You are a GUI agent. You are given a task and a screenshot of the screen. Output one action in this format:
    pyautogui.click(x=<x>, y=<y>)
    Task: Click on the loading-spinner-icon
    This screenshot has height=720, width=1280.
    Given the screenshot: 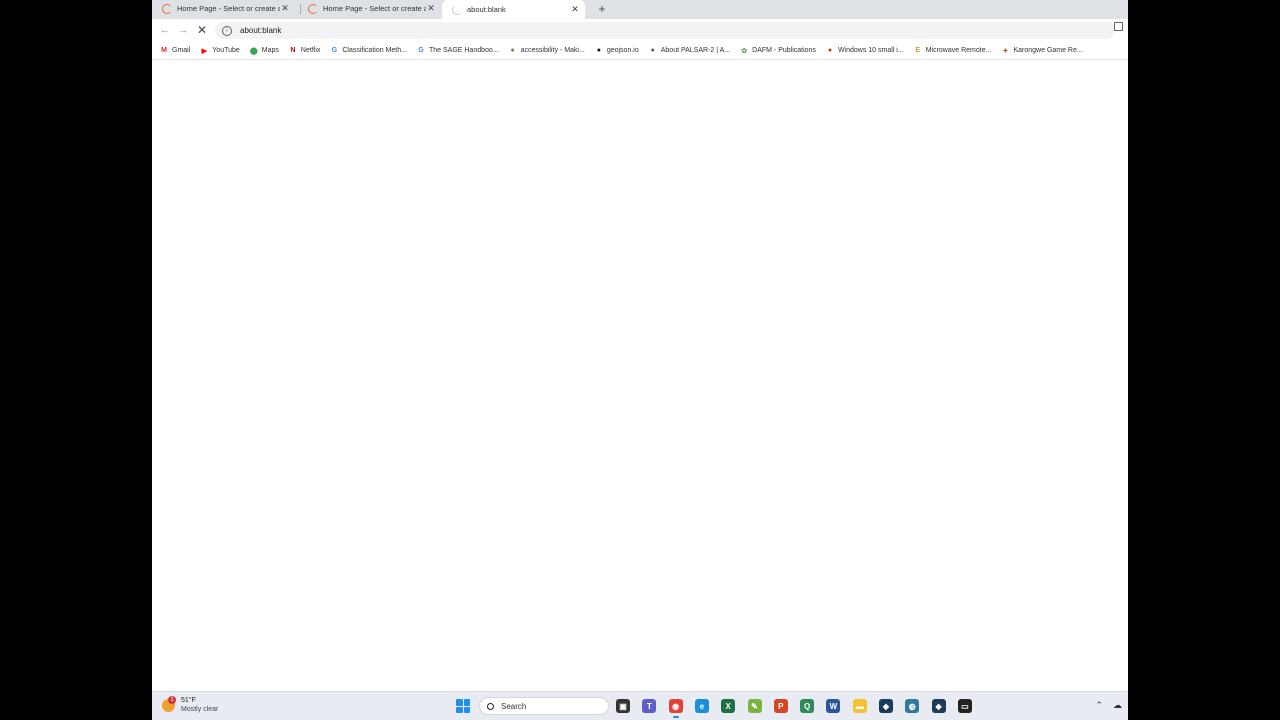 What is the action you would take?
    pyautogui.click(x=457, y=9)
    